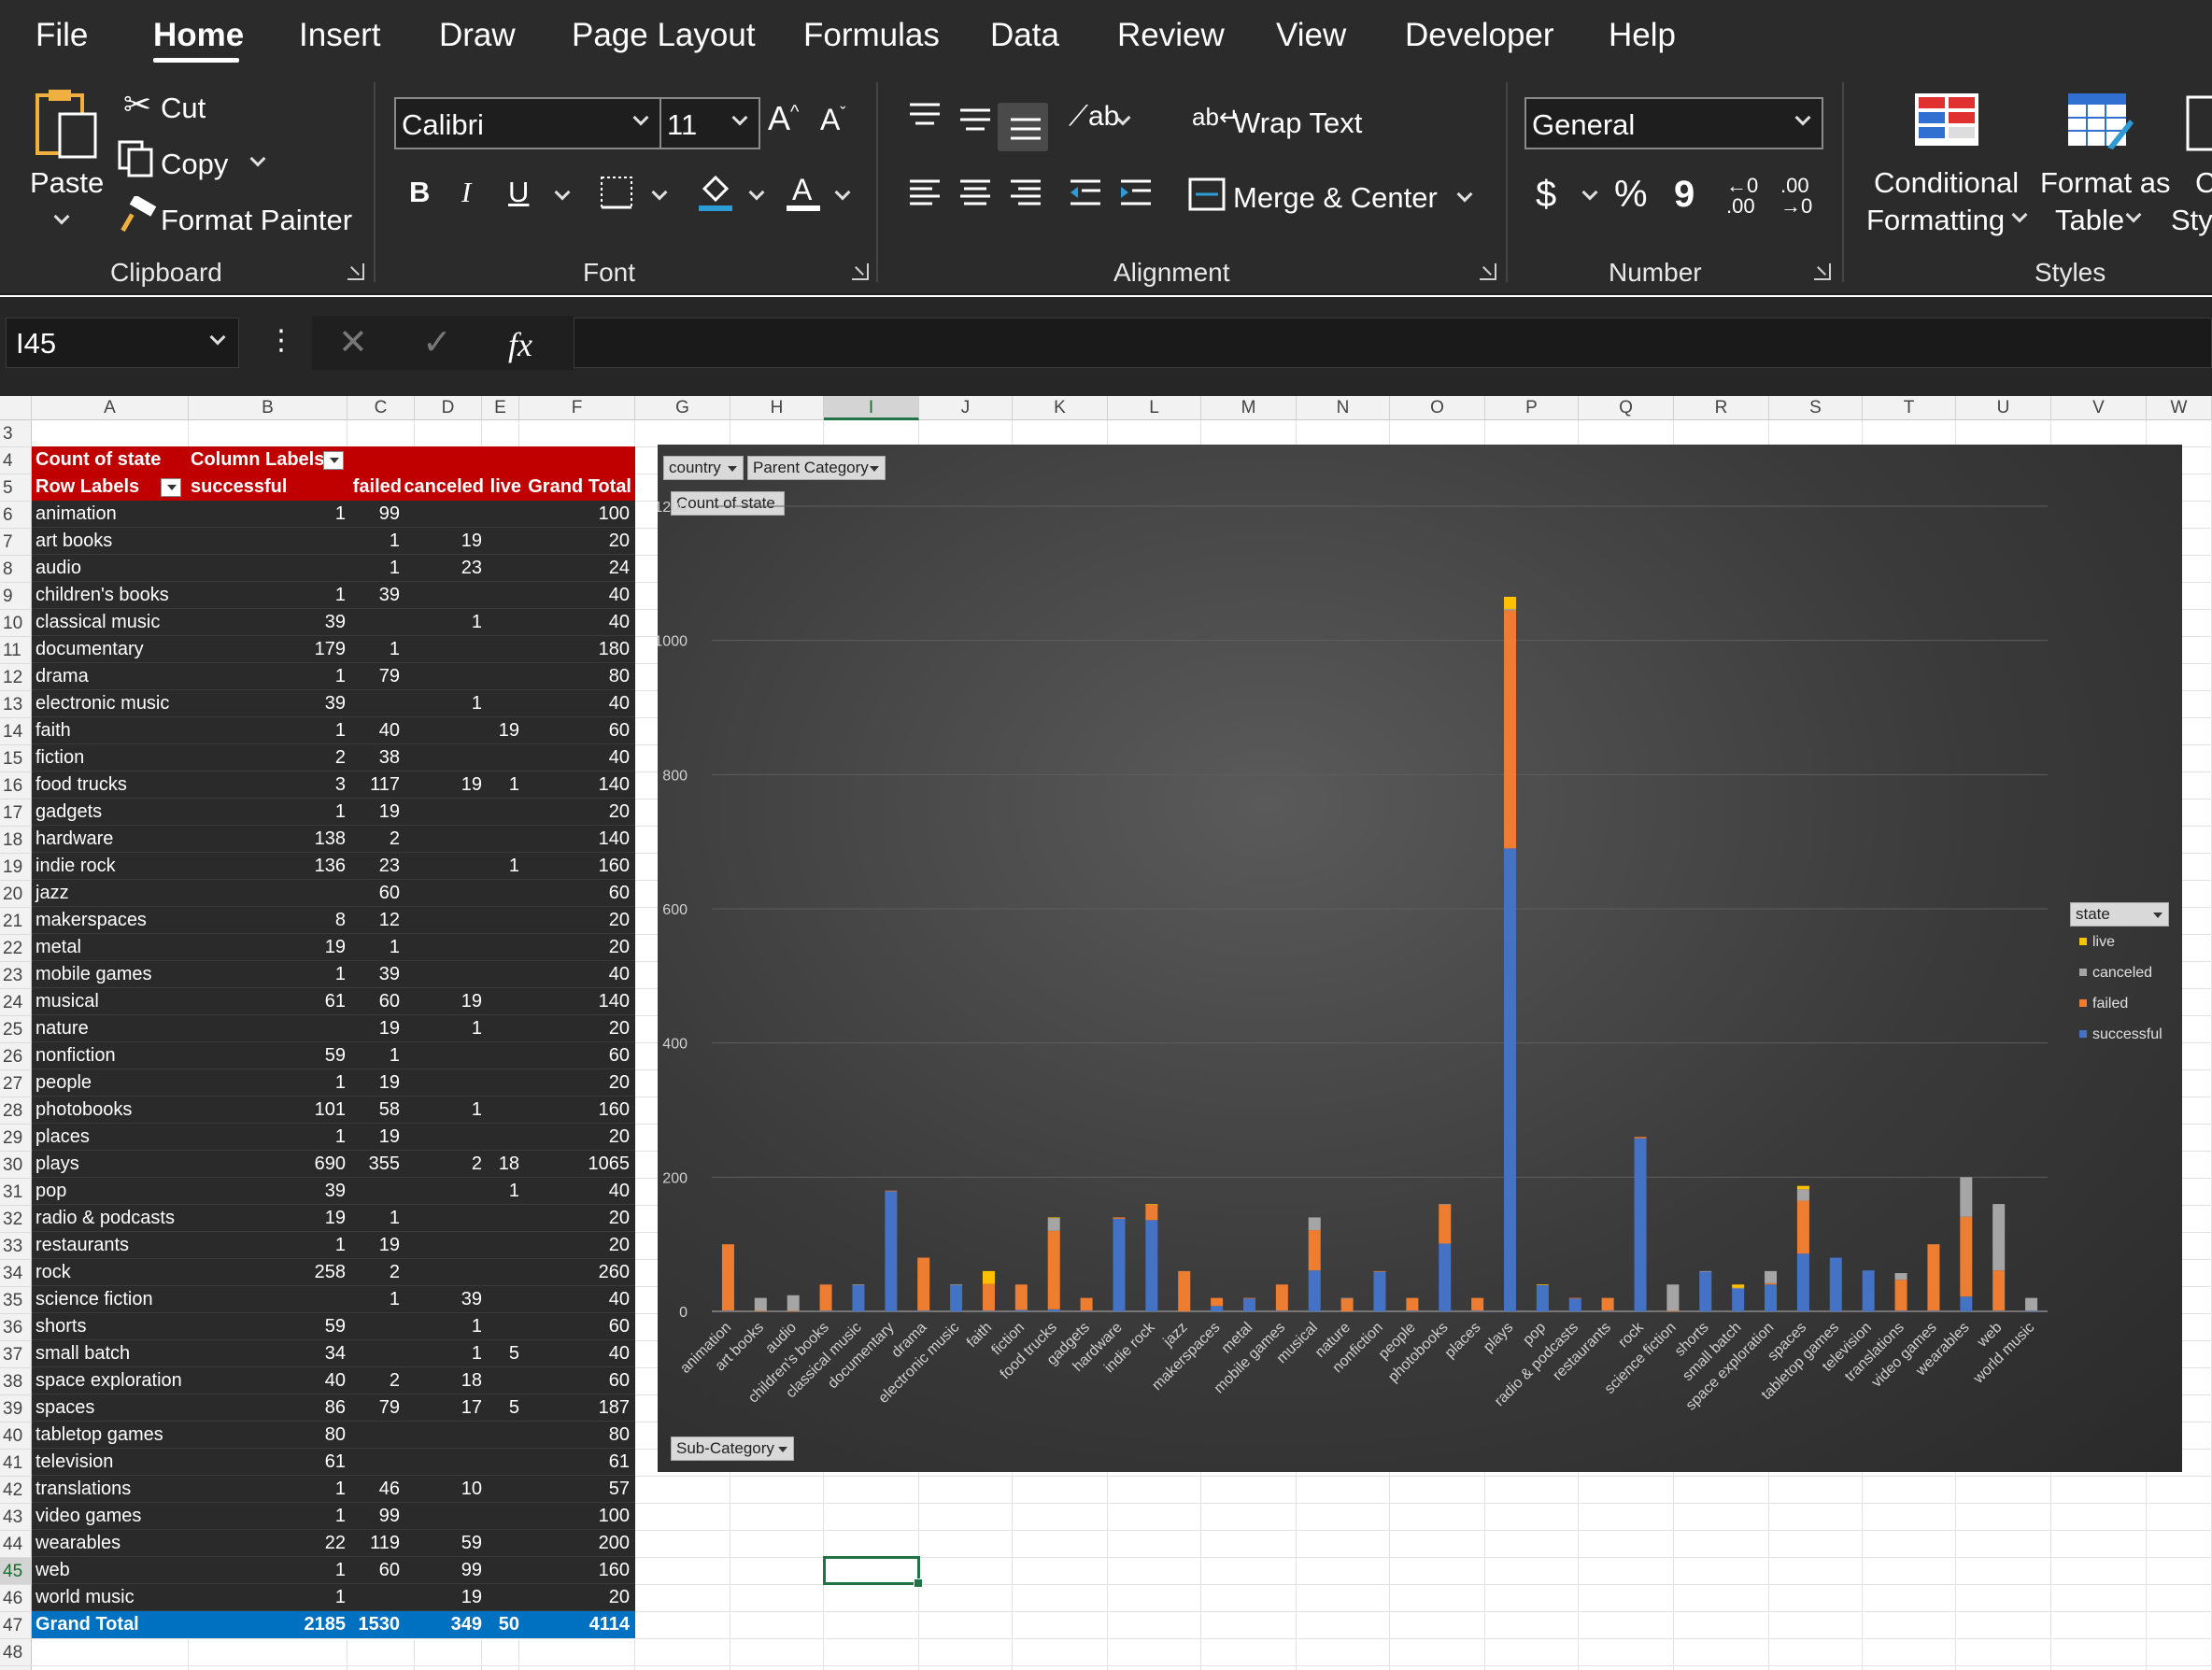 The height and width of the screenshot is (1670, 2212). I want to click on format-as-table-icon, so click(2100, 124).